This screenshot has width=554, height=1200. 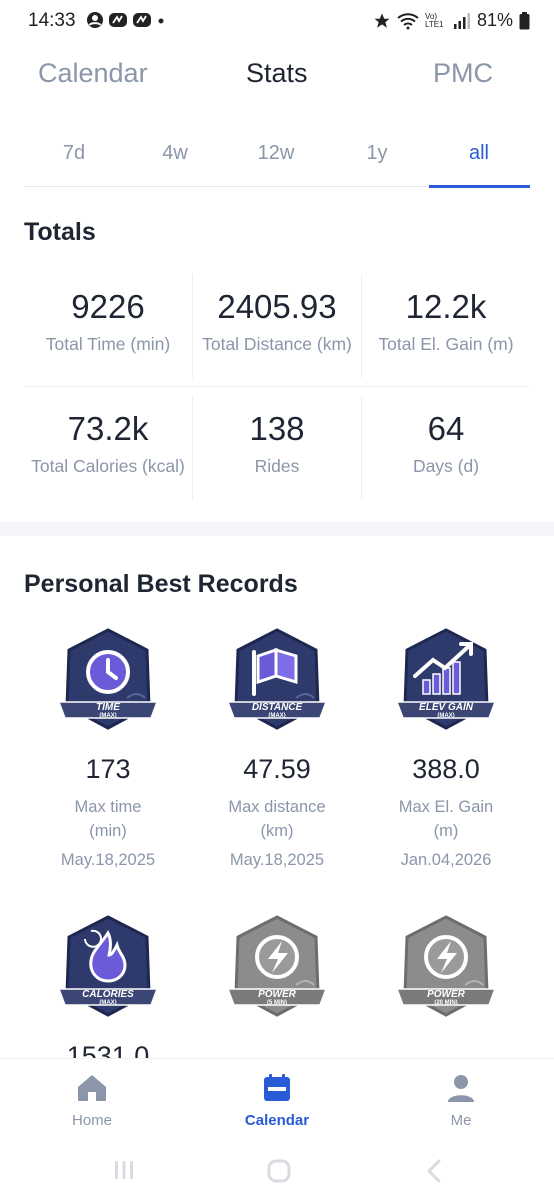 I want to click on badge-subtitle: (20 MIN), so click(x=445, y=1003).